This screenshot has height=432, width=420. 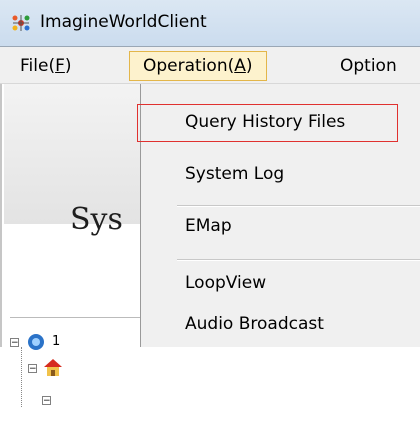 I want to click on device-tree: − 1 − −, so click(x=75, y=374).